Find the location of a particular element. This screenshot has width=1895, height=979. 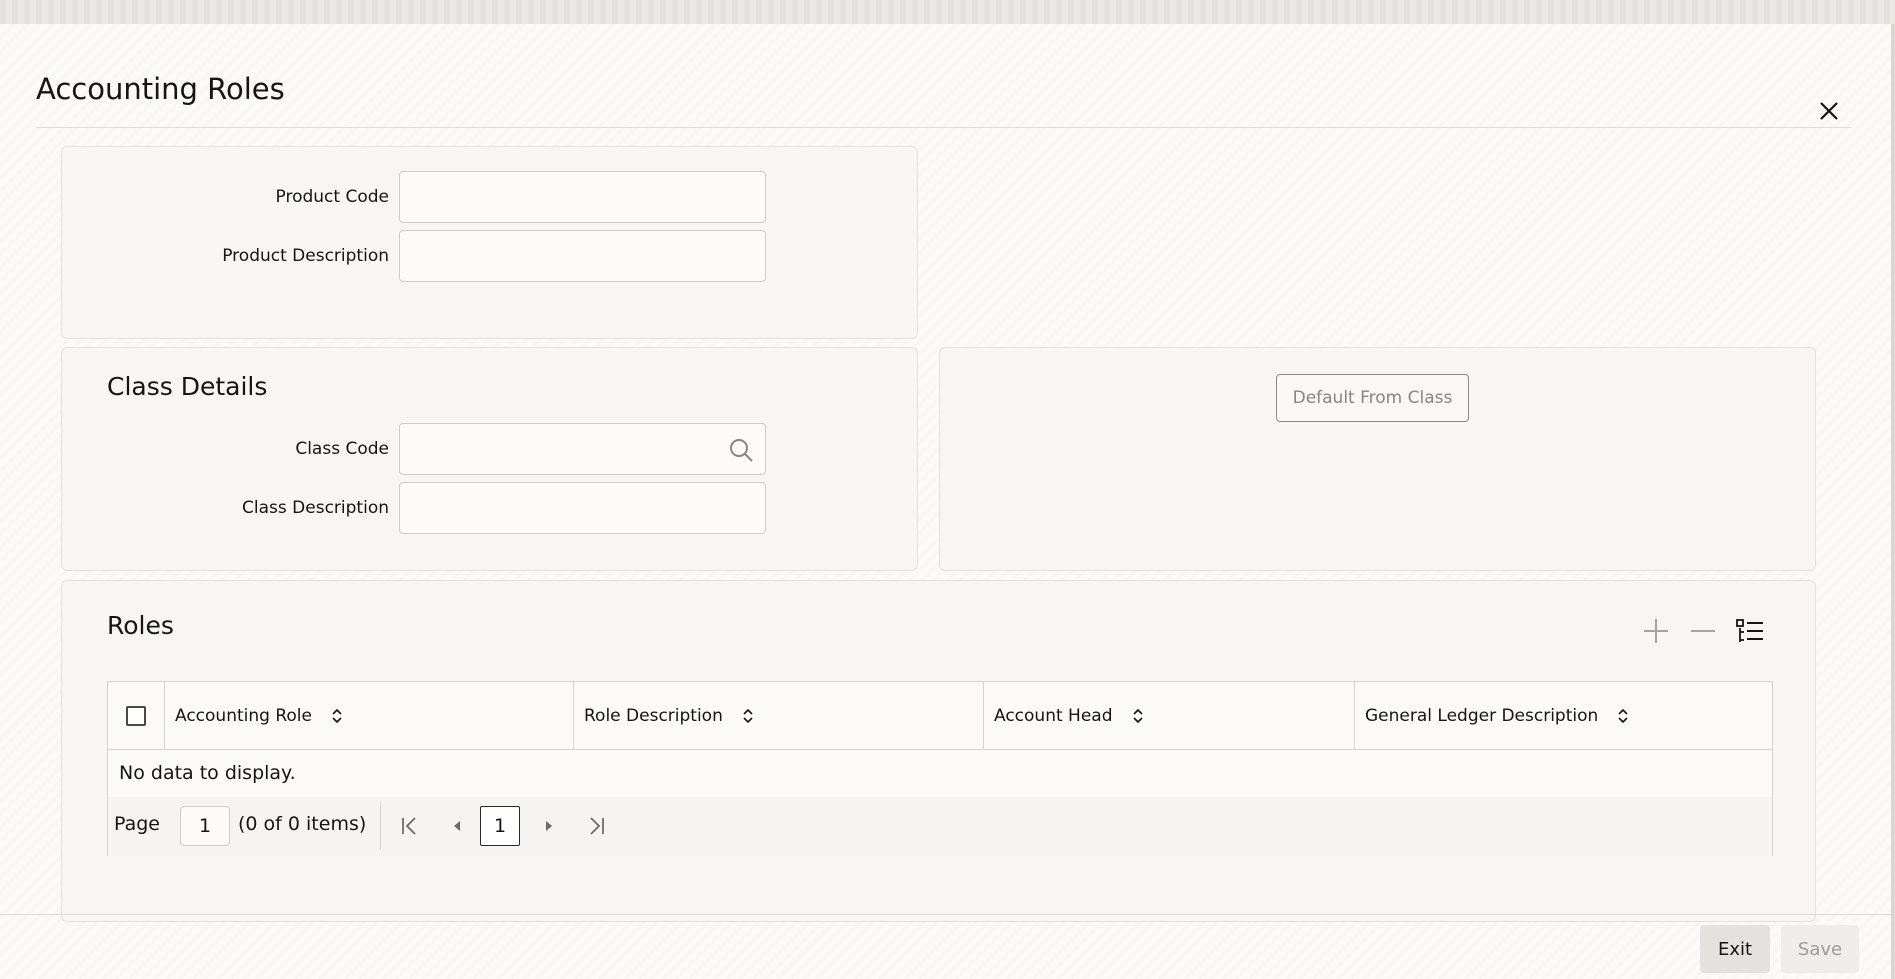

page-number-input: 1 is located at coordinates (205, 826).